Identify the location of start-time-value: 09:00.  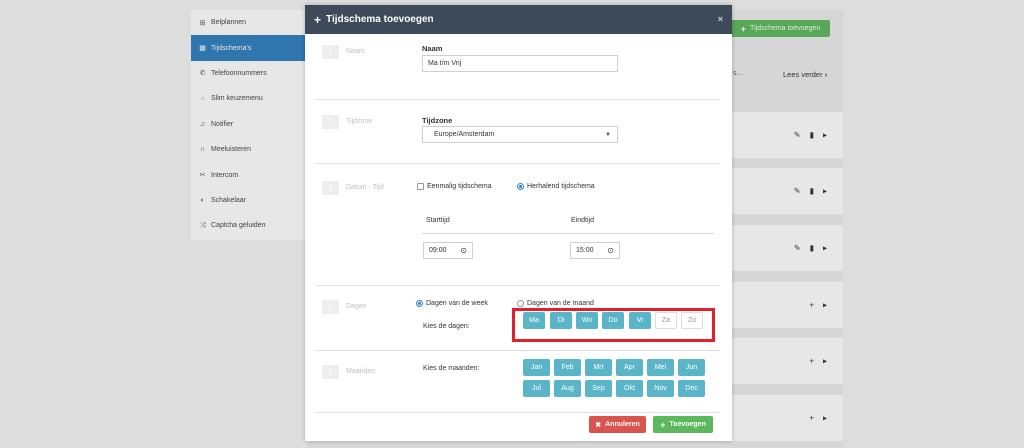
(438, 250).